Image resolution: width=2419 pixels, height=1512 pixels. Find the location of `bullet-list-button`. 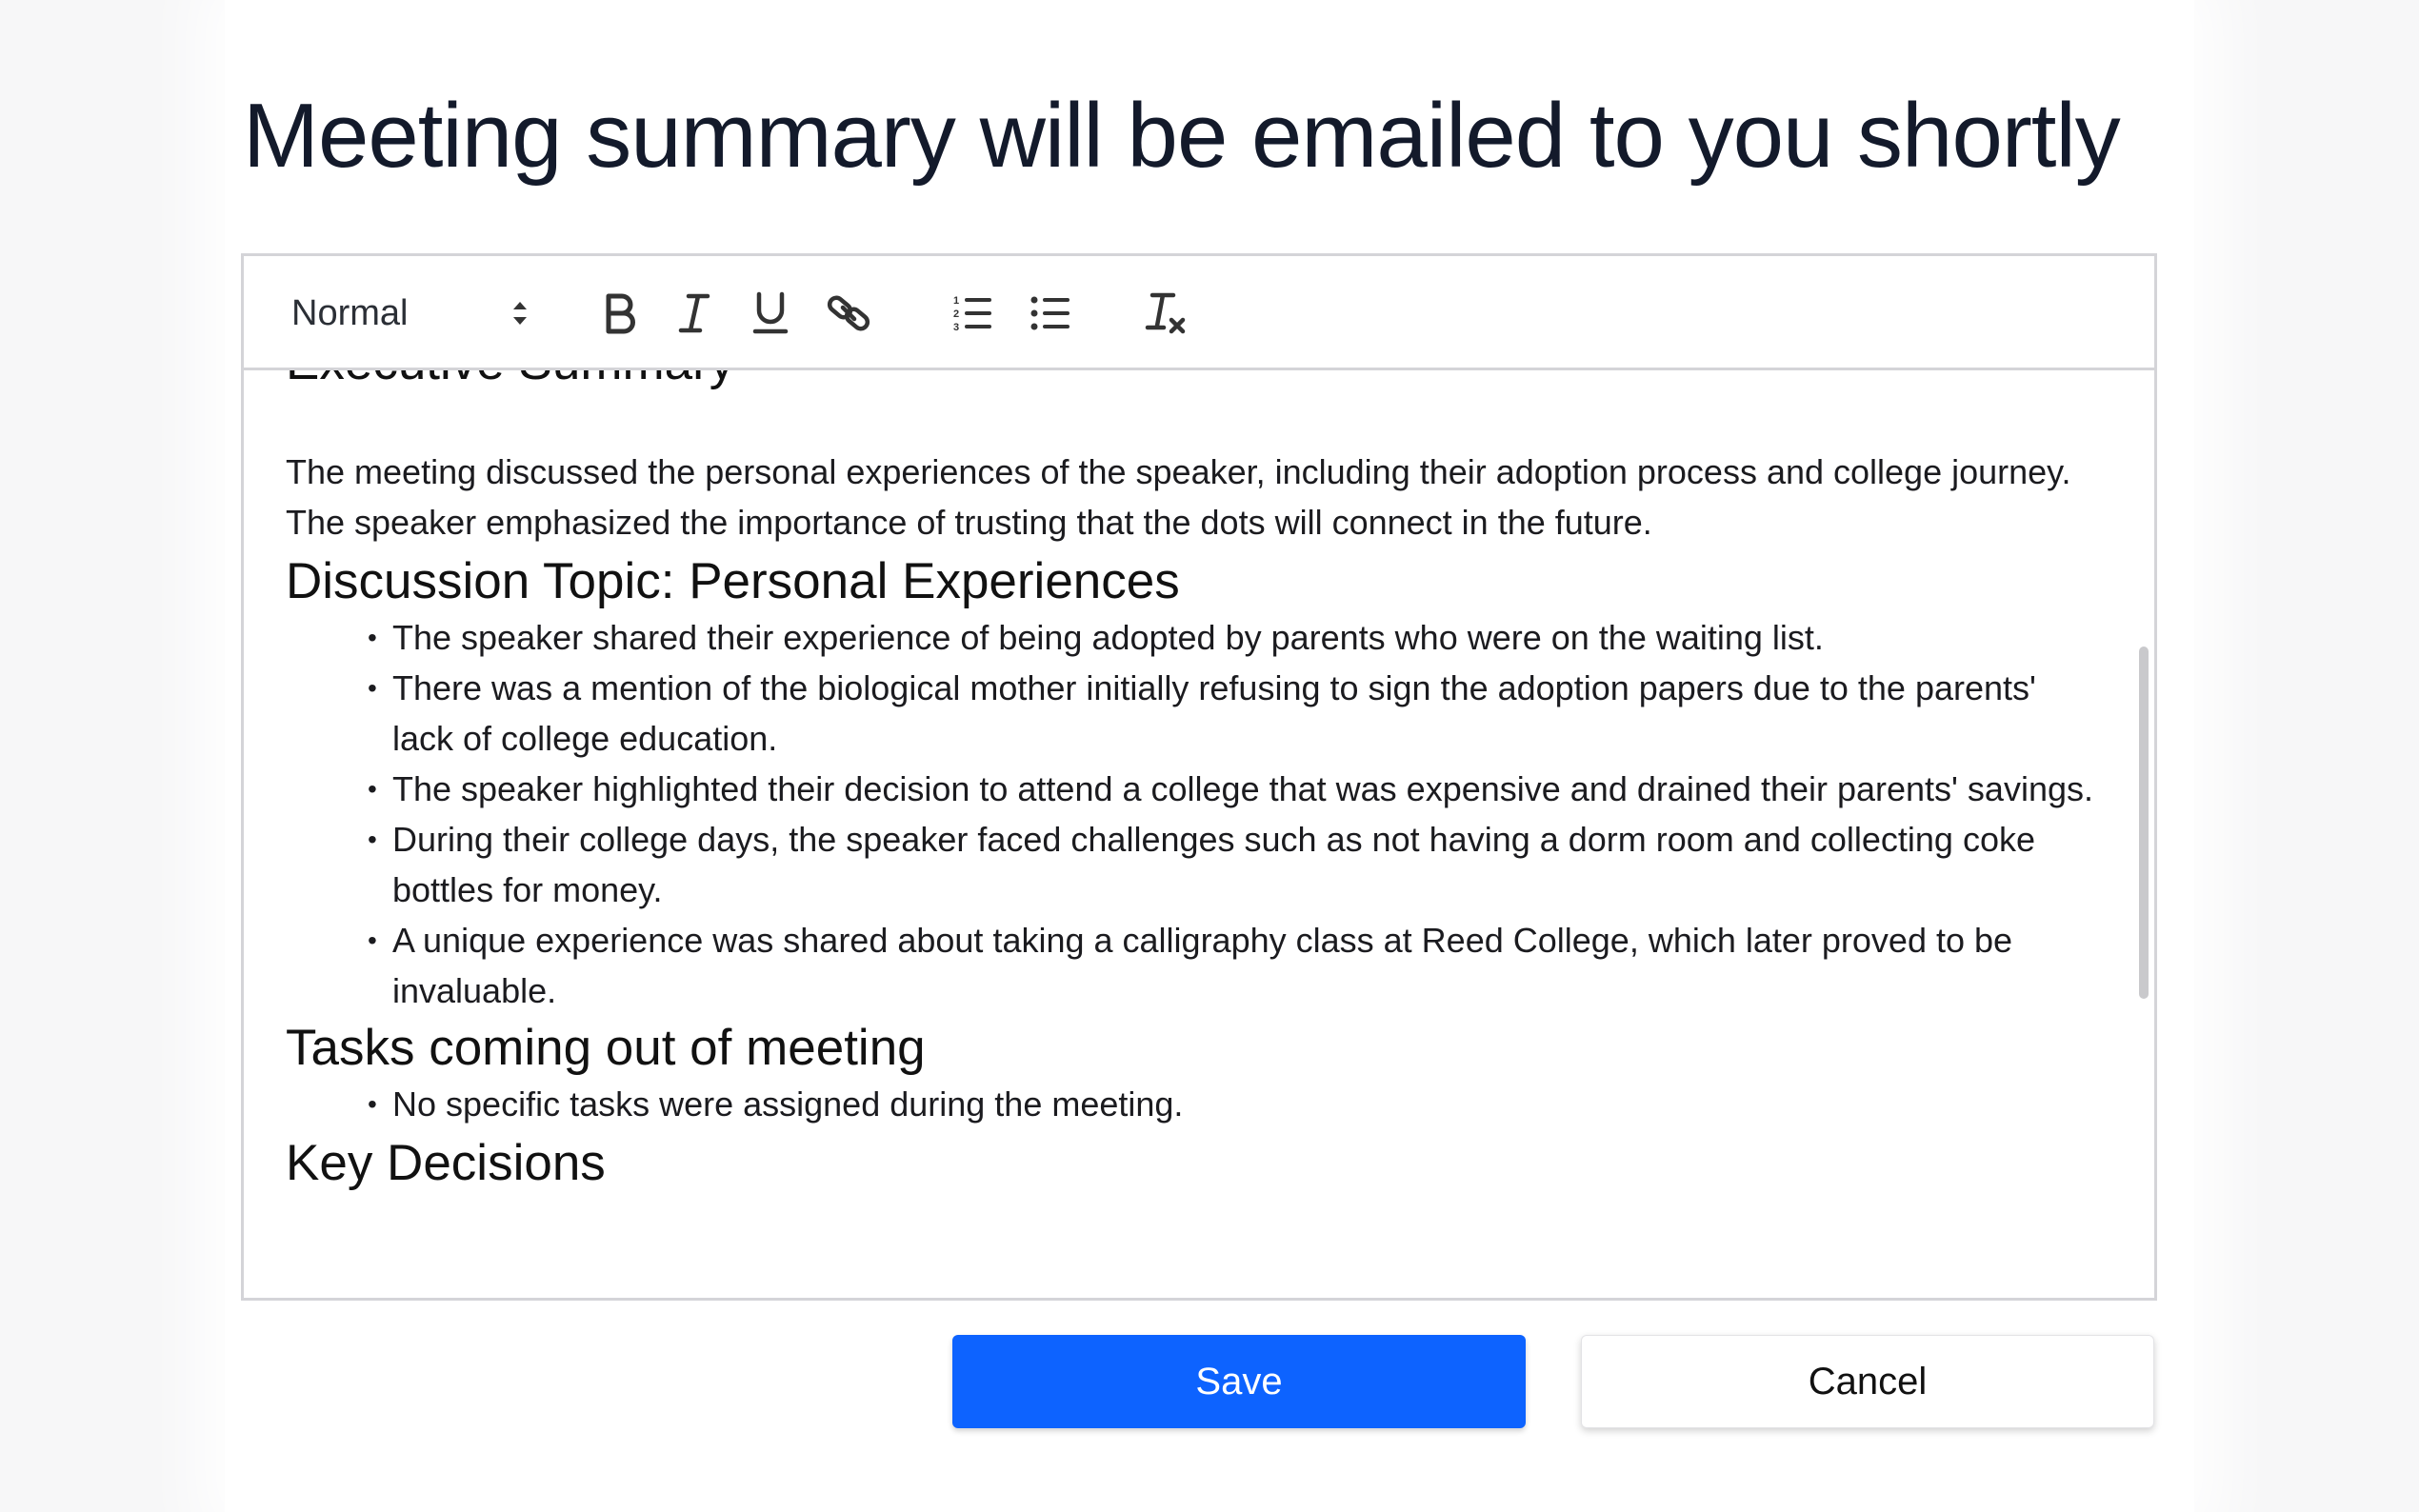

bullet-list-button is located at coordinates (1050, 313).